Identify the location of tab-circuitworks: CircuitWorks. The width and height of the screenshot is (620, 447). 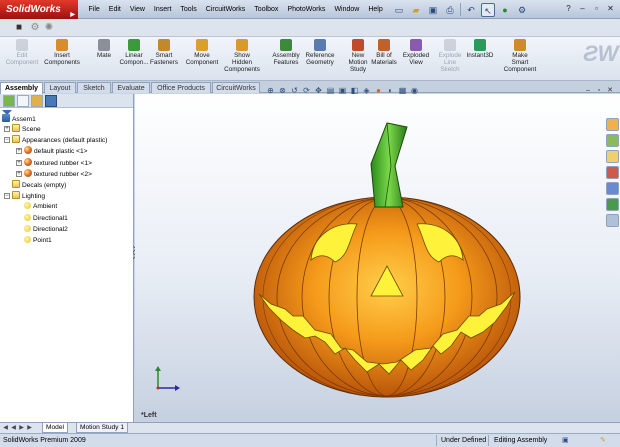
(236, 87).